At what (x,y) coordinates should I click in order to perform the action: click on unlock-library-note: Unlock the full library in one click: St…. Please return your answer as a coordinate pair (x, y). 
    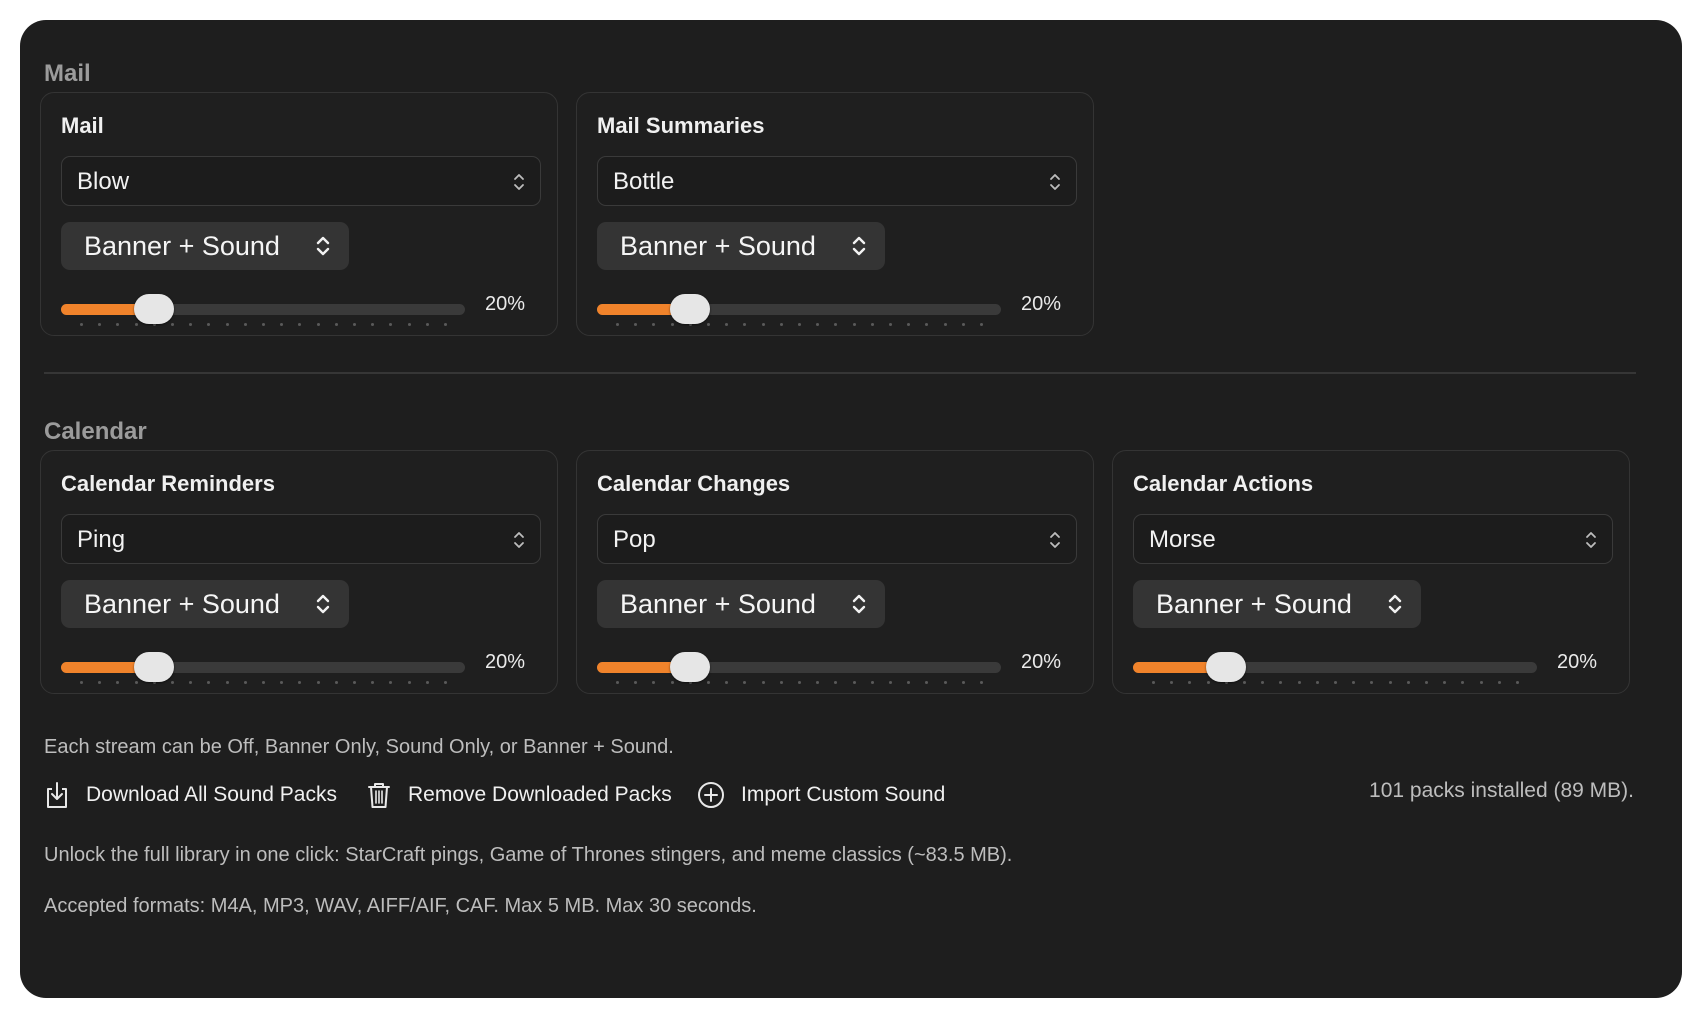
    Looking at the image, I should click on (528, 855).